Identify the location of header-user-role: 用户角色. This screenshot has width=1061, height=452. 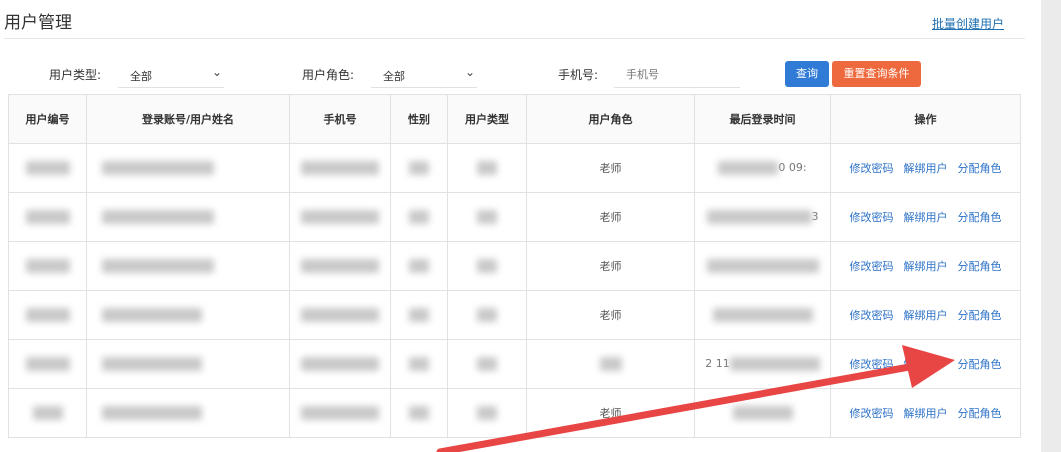
(610, 119).